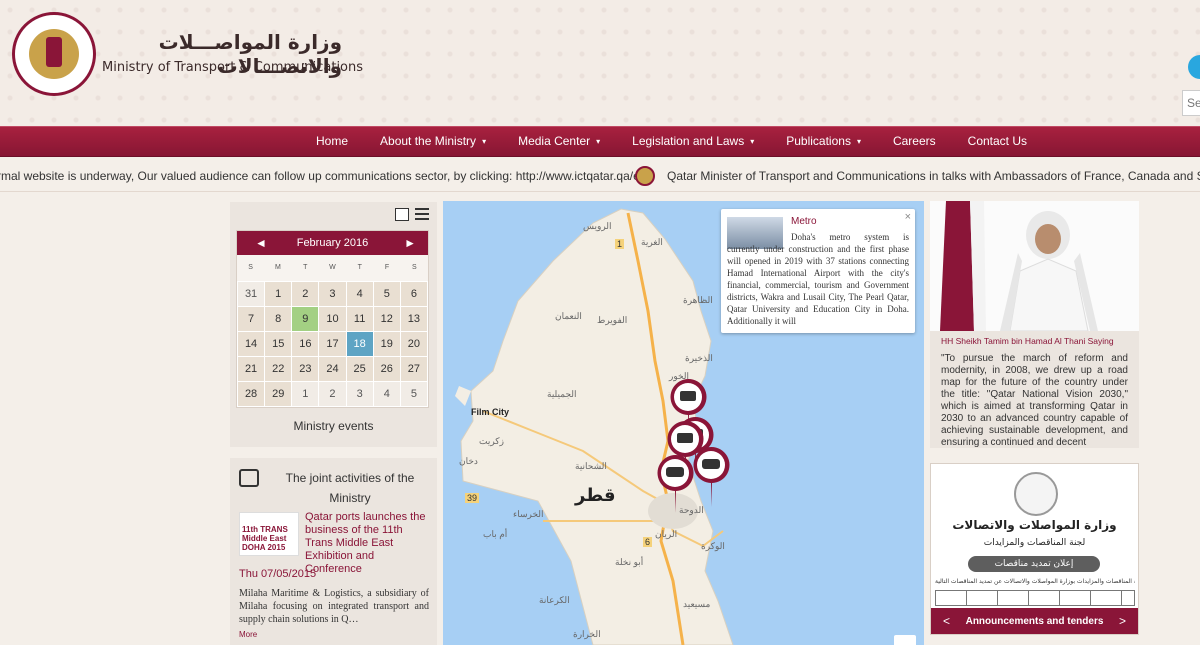 The image size is (1200, 645). Describe the element at coordinates (278, 574) in the screenshot. I see `activity-date: Thu 07/05/2015` at that location.